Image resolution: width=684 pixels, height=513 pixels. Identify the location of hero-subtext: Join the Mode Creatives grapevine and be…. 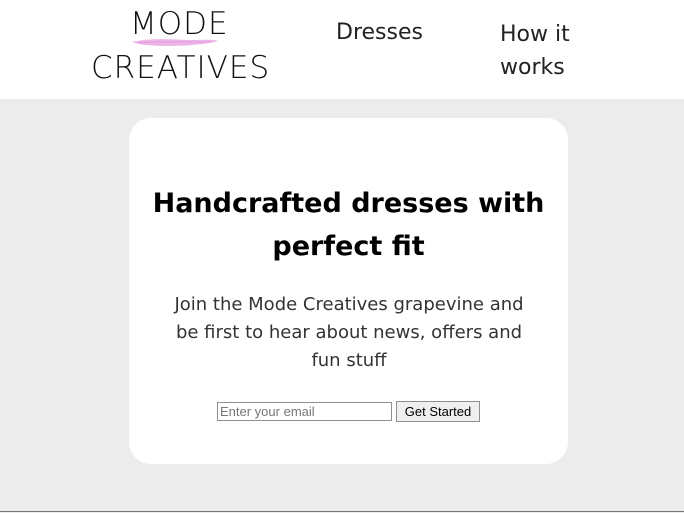
(349, 332).